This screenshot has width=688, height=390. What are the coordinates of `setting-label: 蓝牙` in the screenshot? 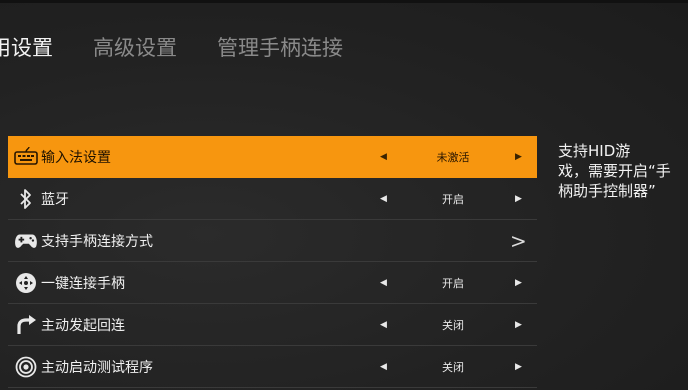 It's located at (55, 199).